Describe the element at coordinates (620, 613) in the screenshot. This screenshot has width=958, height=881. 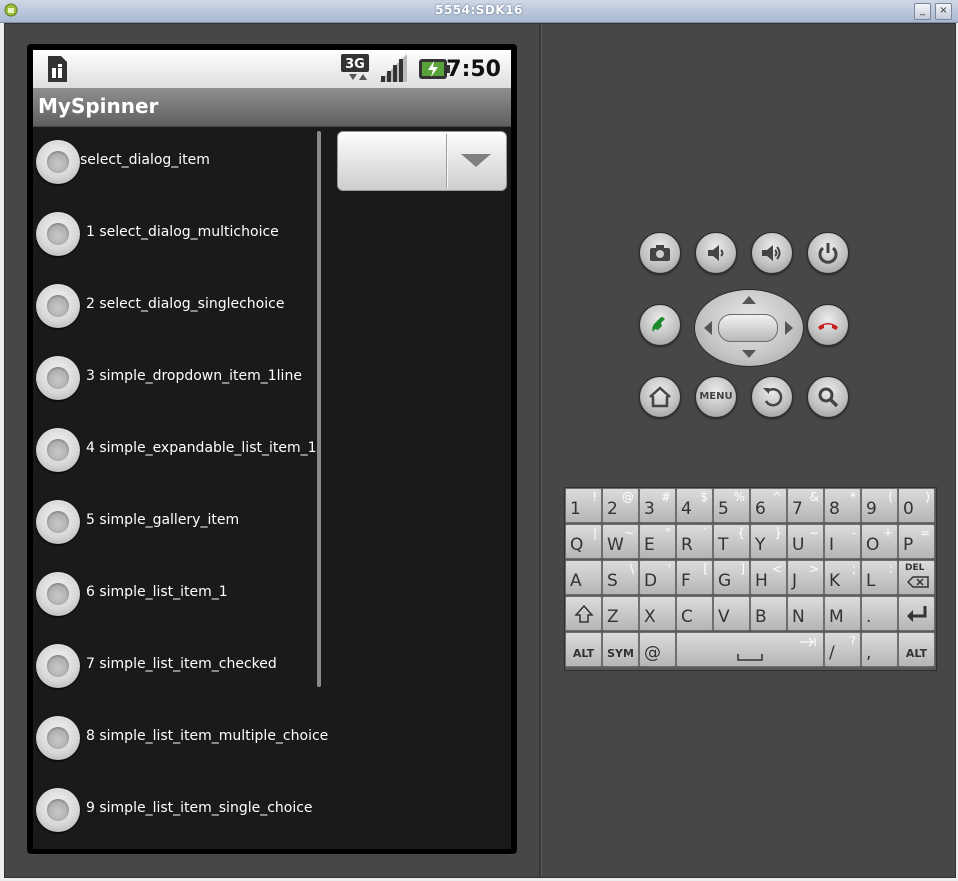
I see `key-z: Z` at that location.